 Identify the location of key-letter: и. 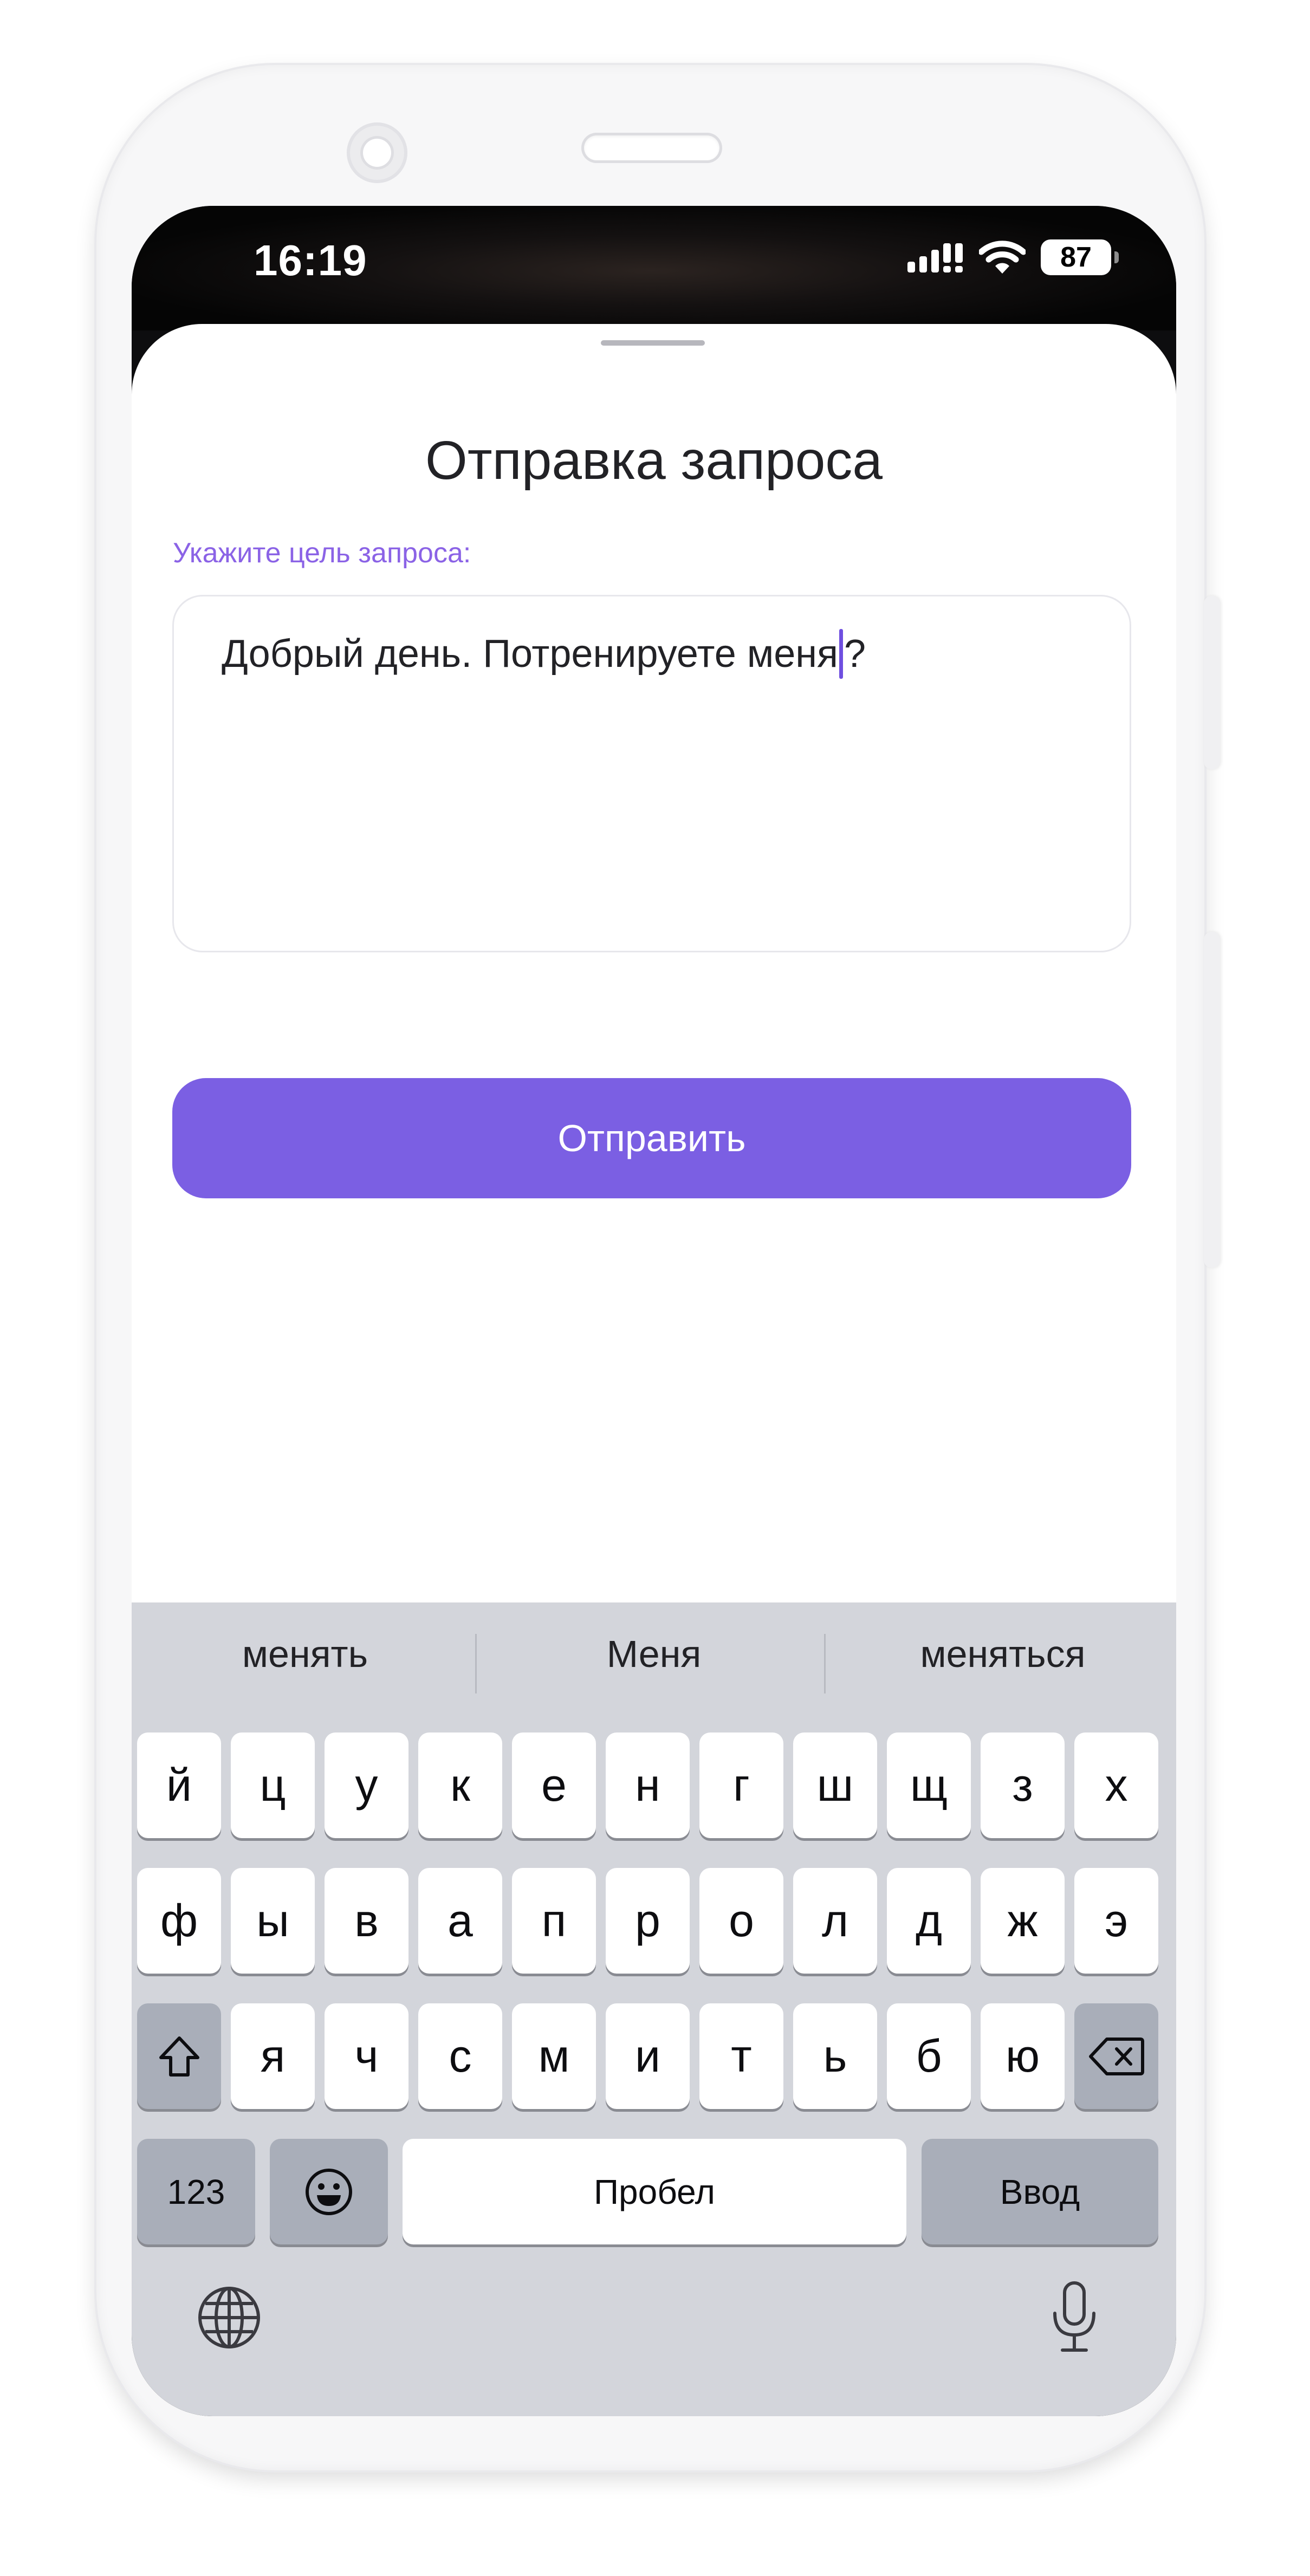
(648, 2056).